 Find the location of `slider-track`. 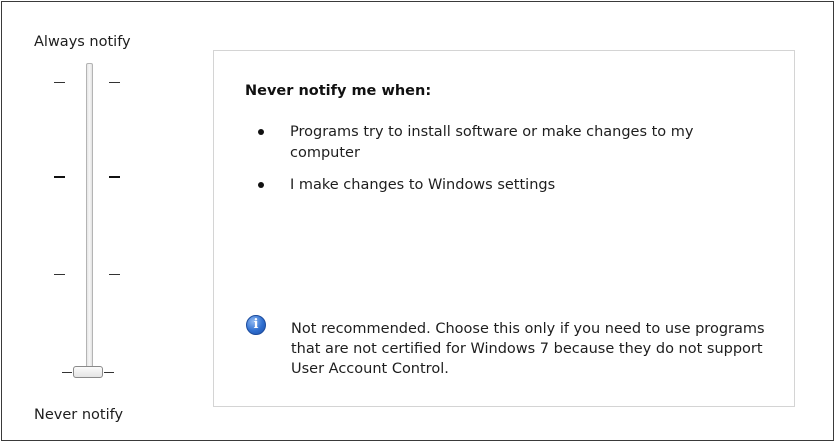

slider-track is located at coordinates (89, 219).